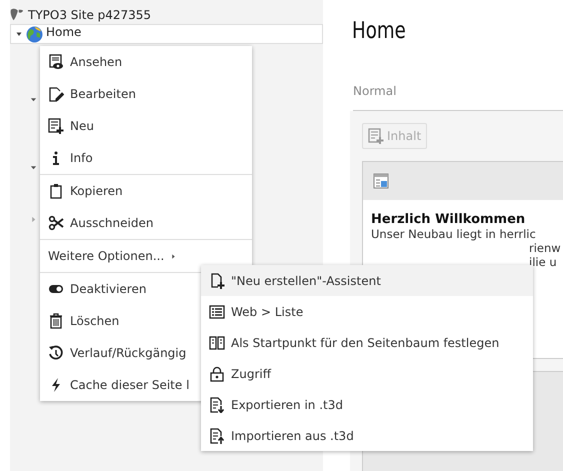  Describe the element at coordinates (146, 191) in the screenshot. I see `menu-item: Kopieren` at that location.